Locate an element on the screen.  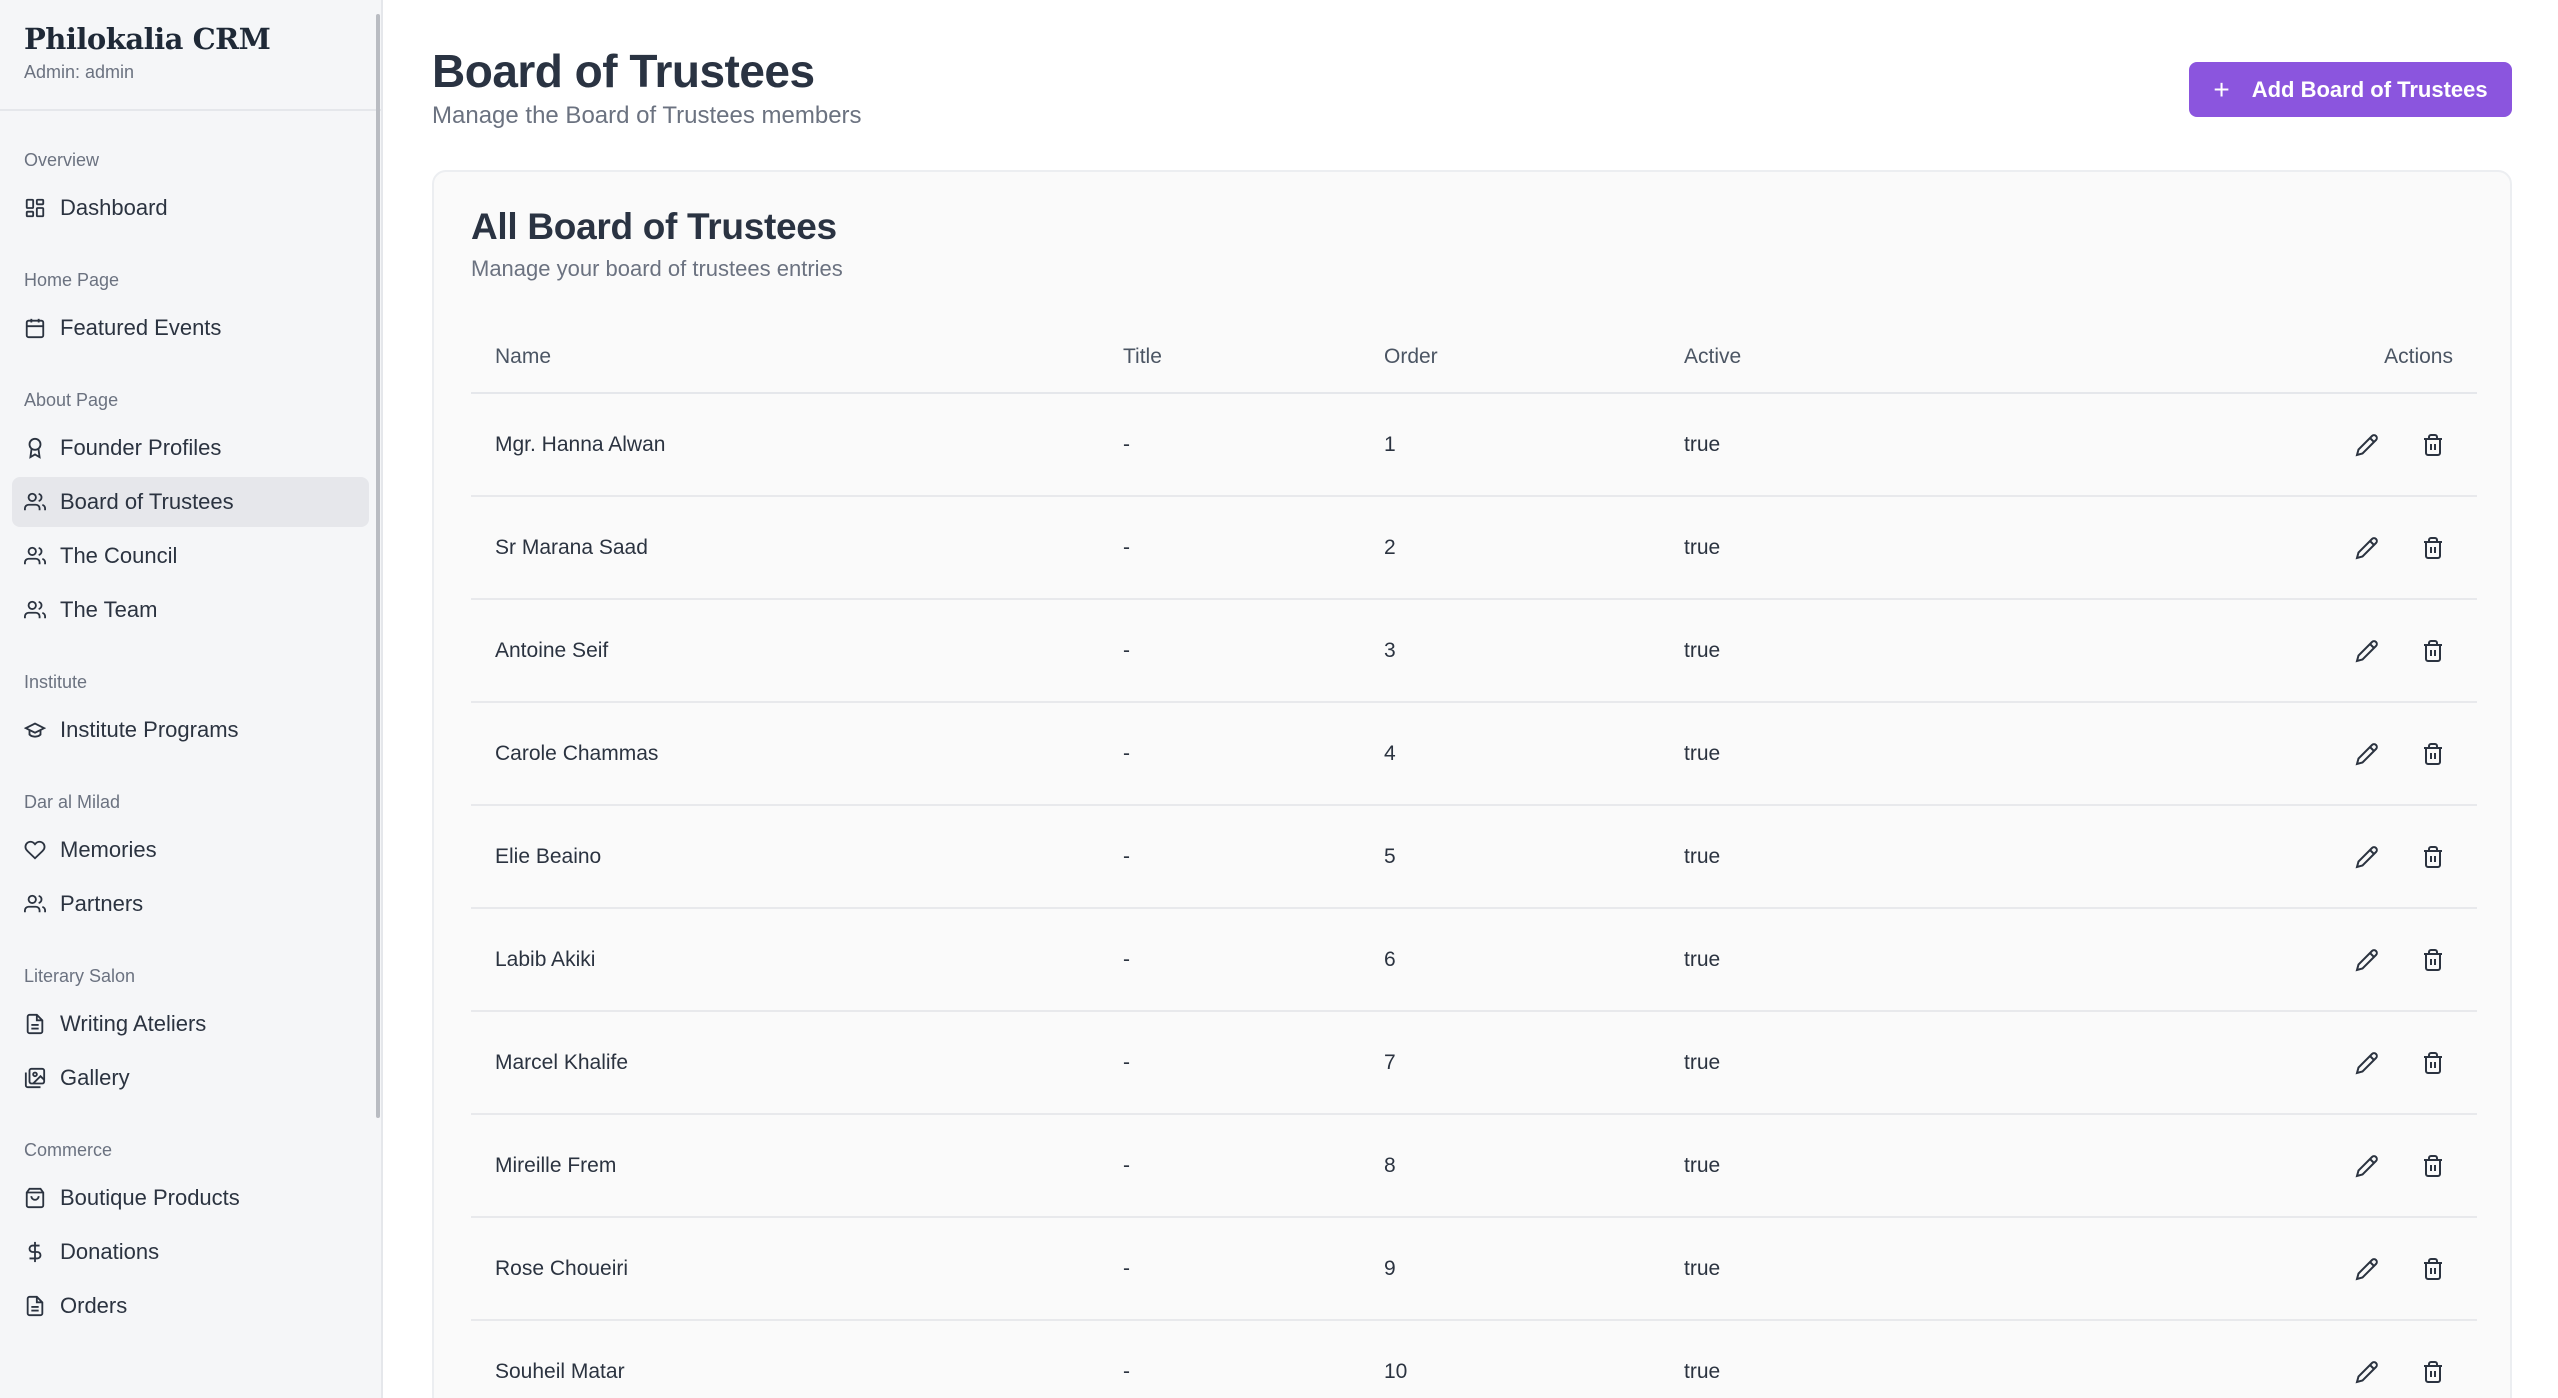
sidebar-item-the-council: The Council is located at coordinates (190, 556).